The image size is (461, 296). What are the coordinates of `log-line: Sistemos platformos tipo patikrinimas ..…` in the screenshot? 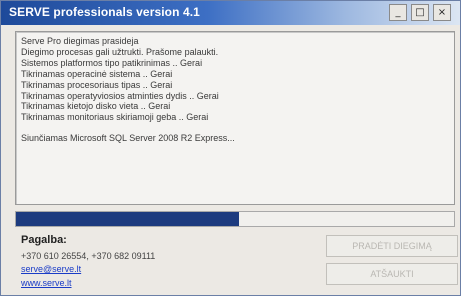 It's located at (112, 62).